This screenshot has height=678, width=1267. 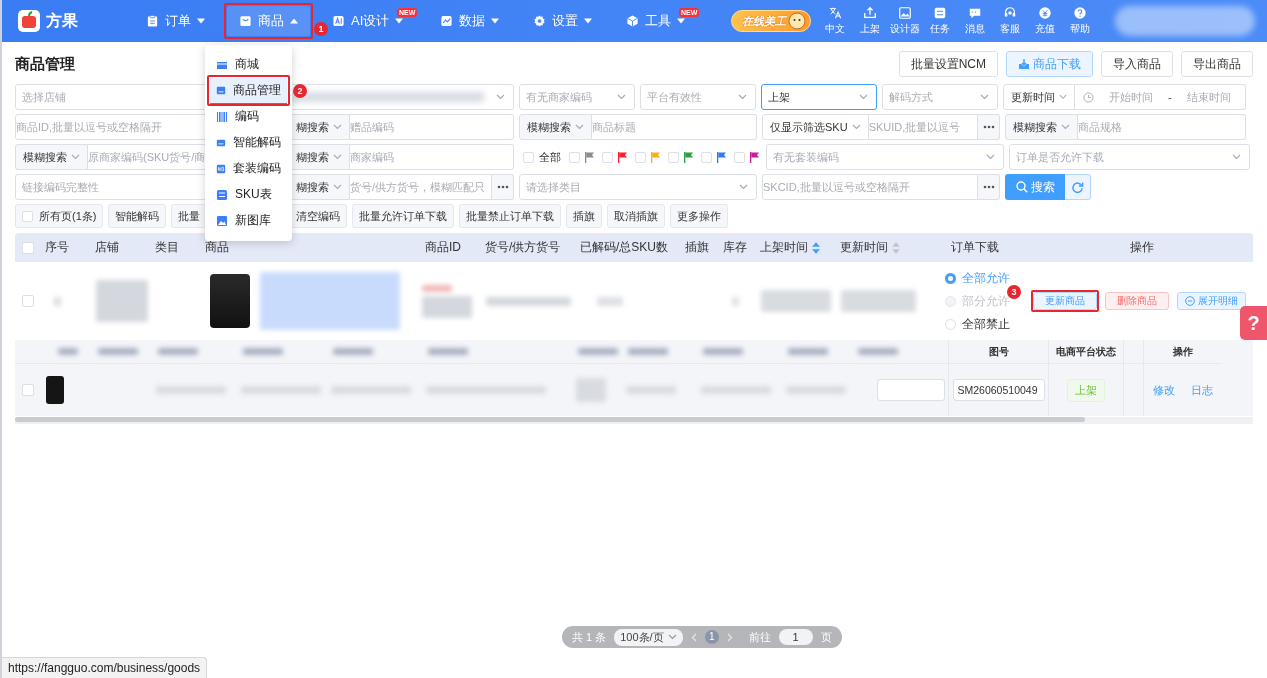 I want to click on status-url: https://fangguo.com/business/goods, so click(x=105, y=667).